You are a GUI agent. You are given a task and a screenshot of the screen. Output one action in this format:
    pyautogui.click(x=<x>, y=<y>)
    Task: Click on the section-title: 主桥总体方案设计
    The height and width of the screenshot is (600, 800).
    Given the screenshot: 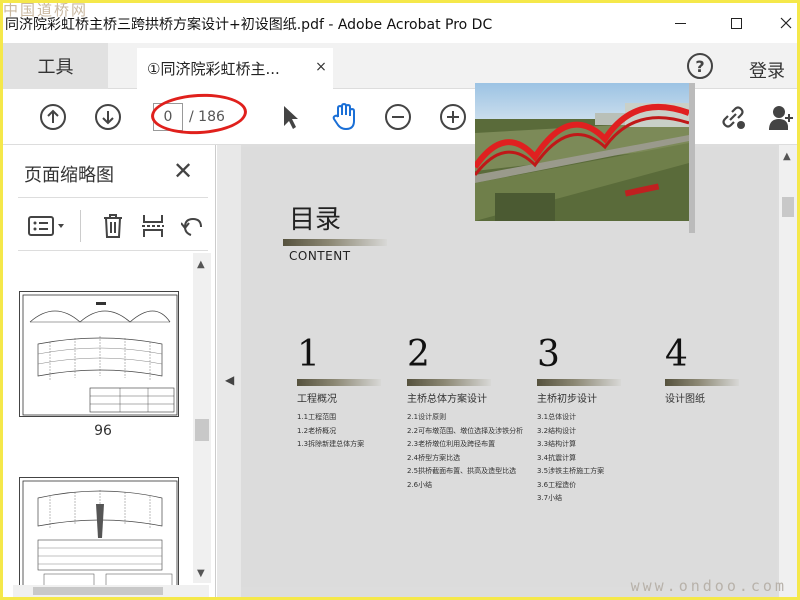 What is the action you would take?
    pyautogui.click(x=447, y=399)
    